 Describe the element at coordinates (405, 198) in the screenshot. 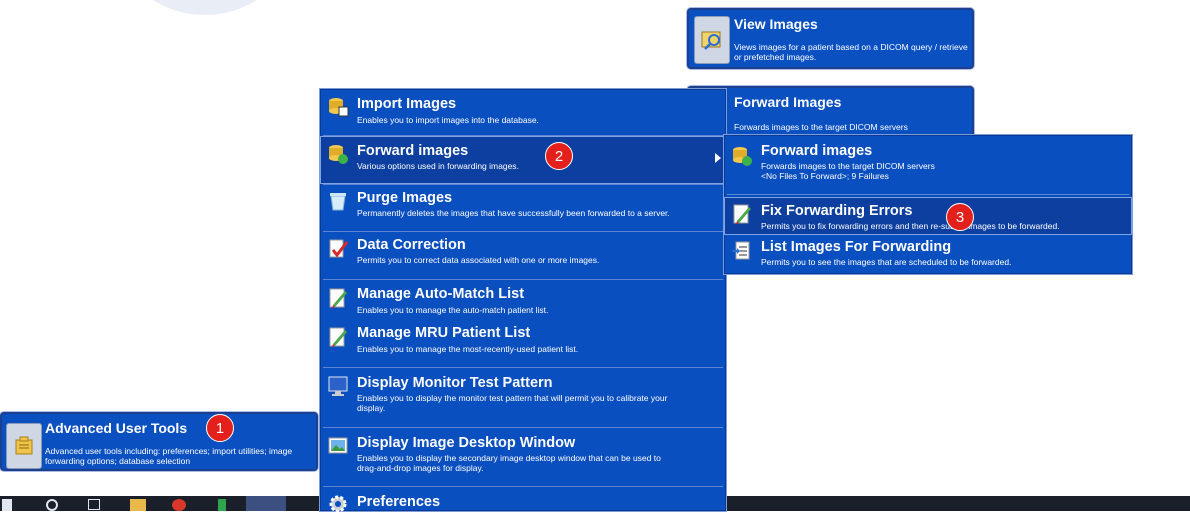

I see `menu-item-label: Purge Images` at that location.